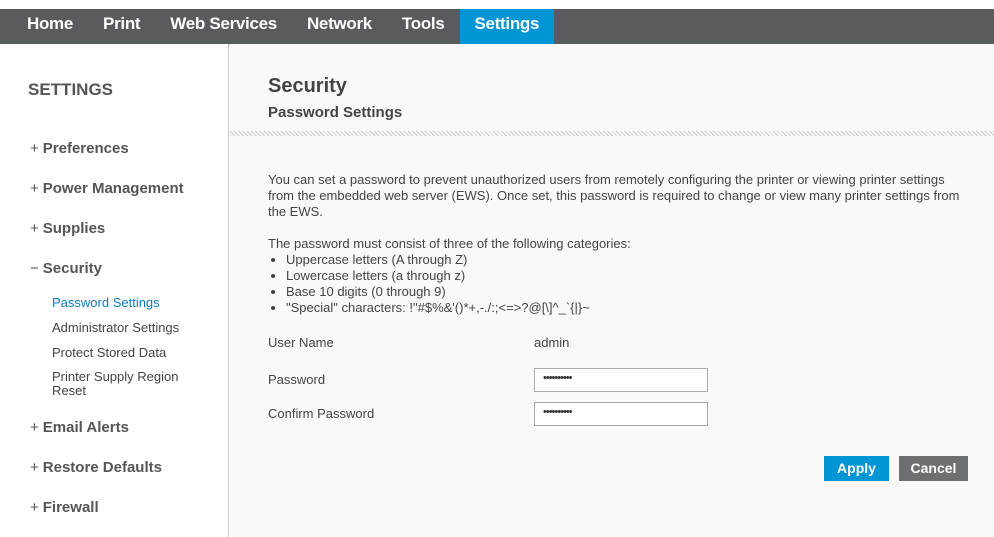  I want to click on sidebar-sub-password-settings: Password Settings, so click(127, 303).